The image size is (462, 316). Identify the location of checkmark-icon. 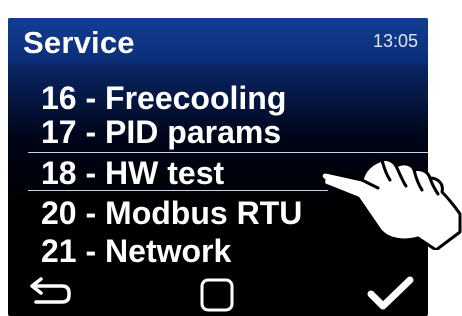
(390, 293).